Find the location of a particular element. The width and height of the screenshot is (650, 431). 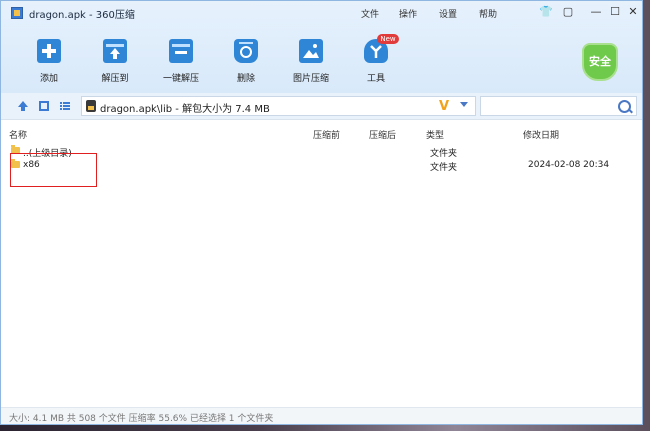

col-compressed: 压缩前 is located at coordinates (326, 134).